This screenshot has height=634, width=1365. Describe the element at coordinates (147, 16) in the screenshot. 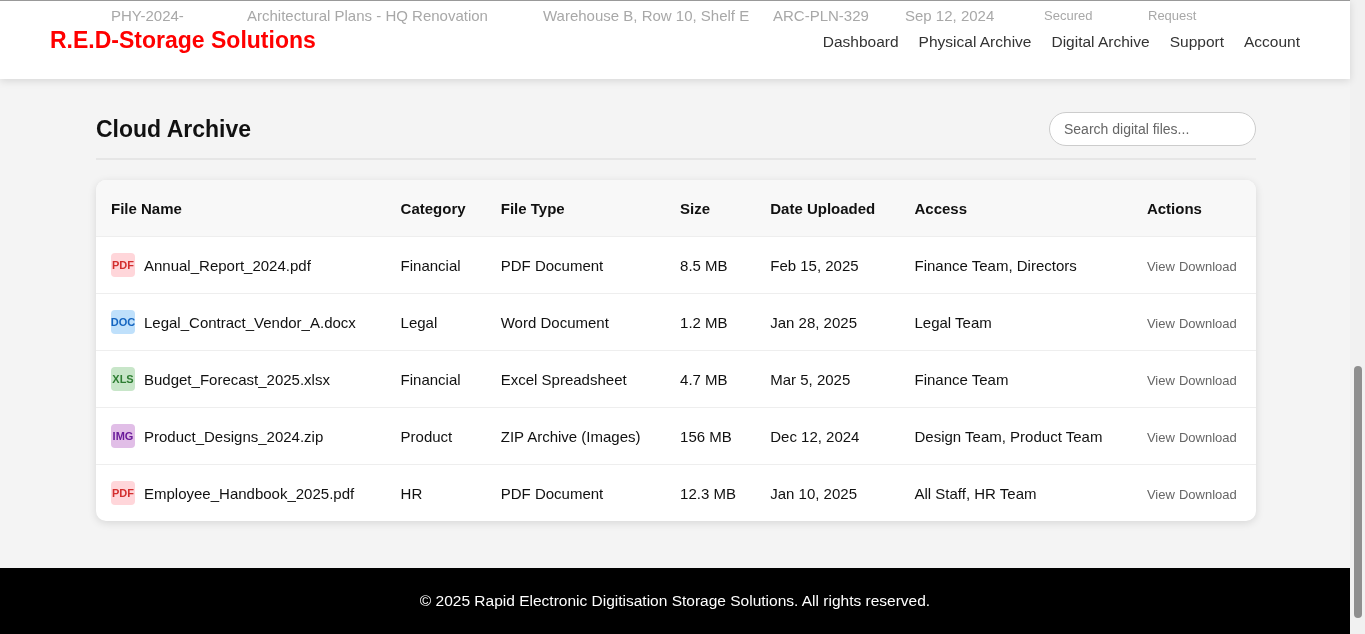

I see `background-table-text: PHY-2024-` at that location.